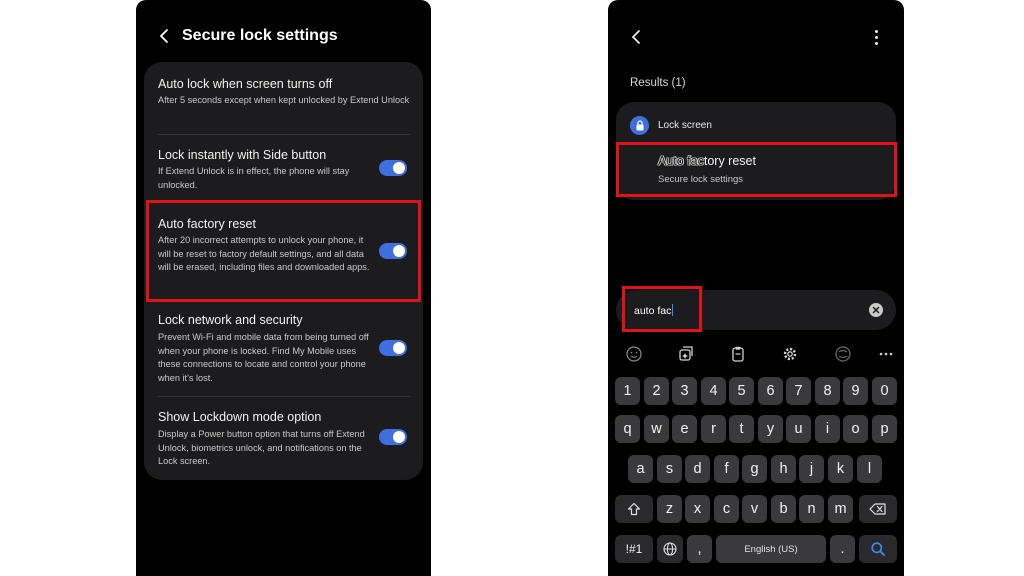  Describe the element at coordinates (884, 391) in the screenshot. I see `key-0: 0` at that location.